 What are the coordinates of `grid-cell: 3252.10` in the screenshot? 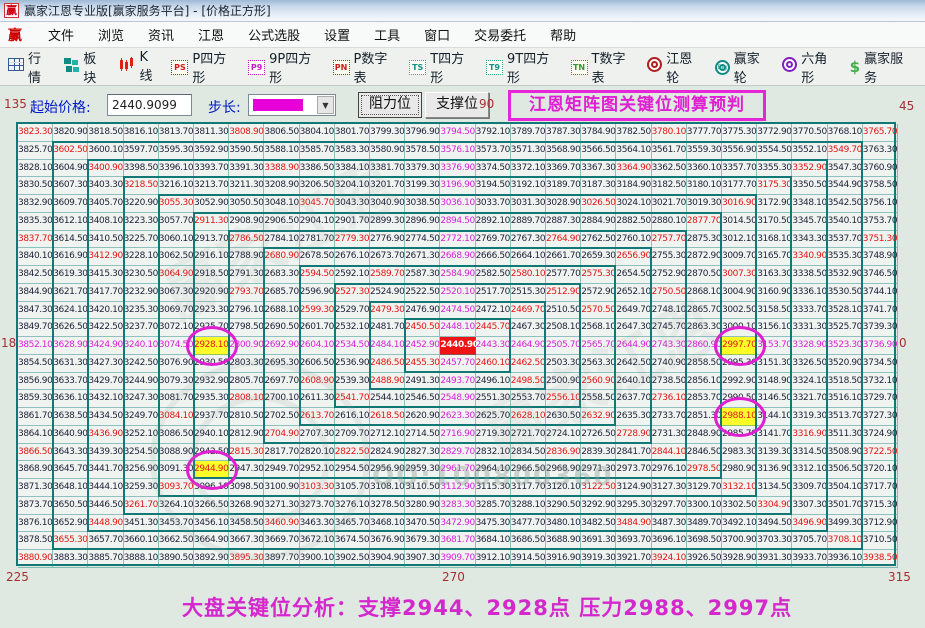 It's located at (141, 434).